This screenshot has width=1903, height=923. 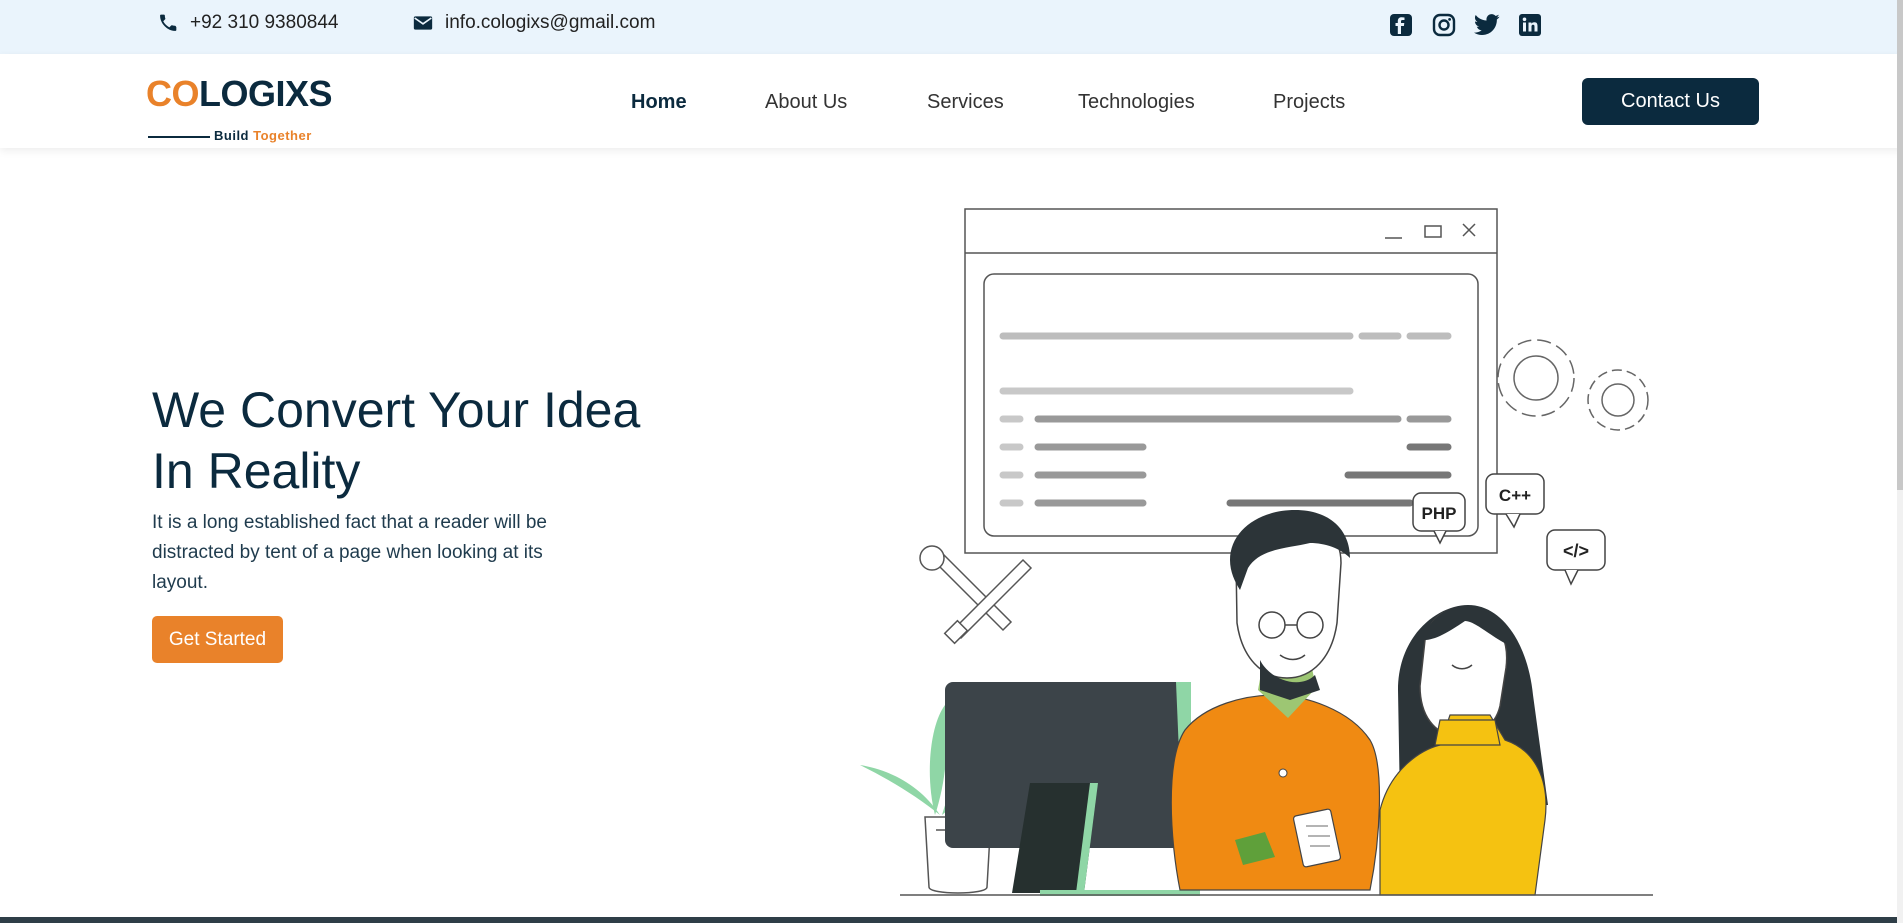 I want to click on contact-us-button: Contact Us, so click(x=1670, y=101).